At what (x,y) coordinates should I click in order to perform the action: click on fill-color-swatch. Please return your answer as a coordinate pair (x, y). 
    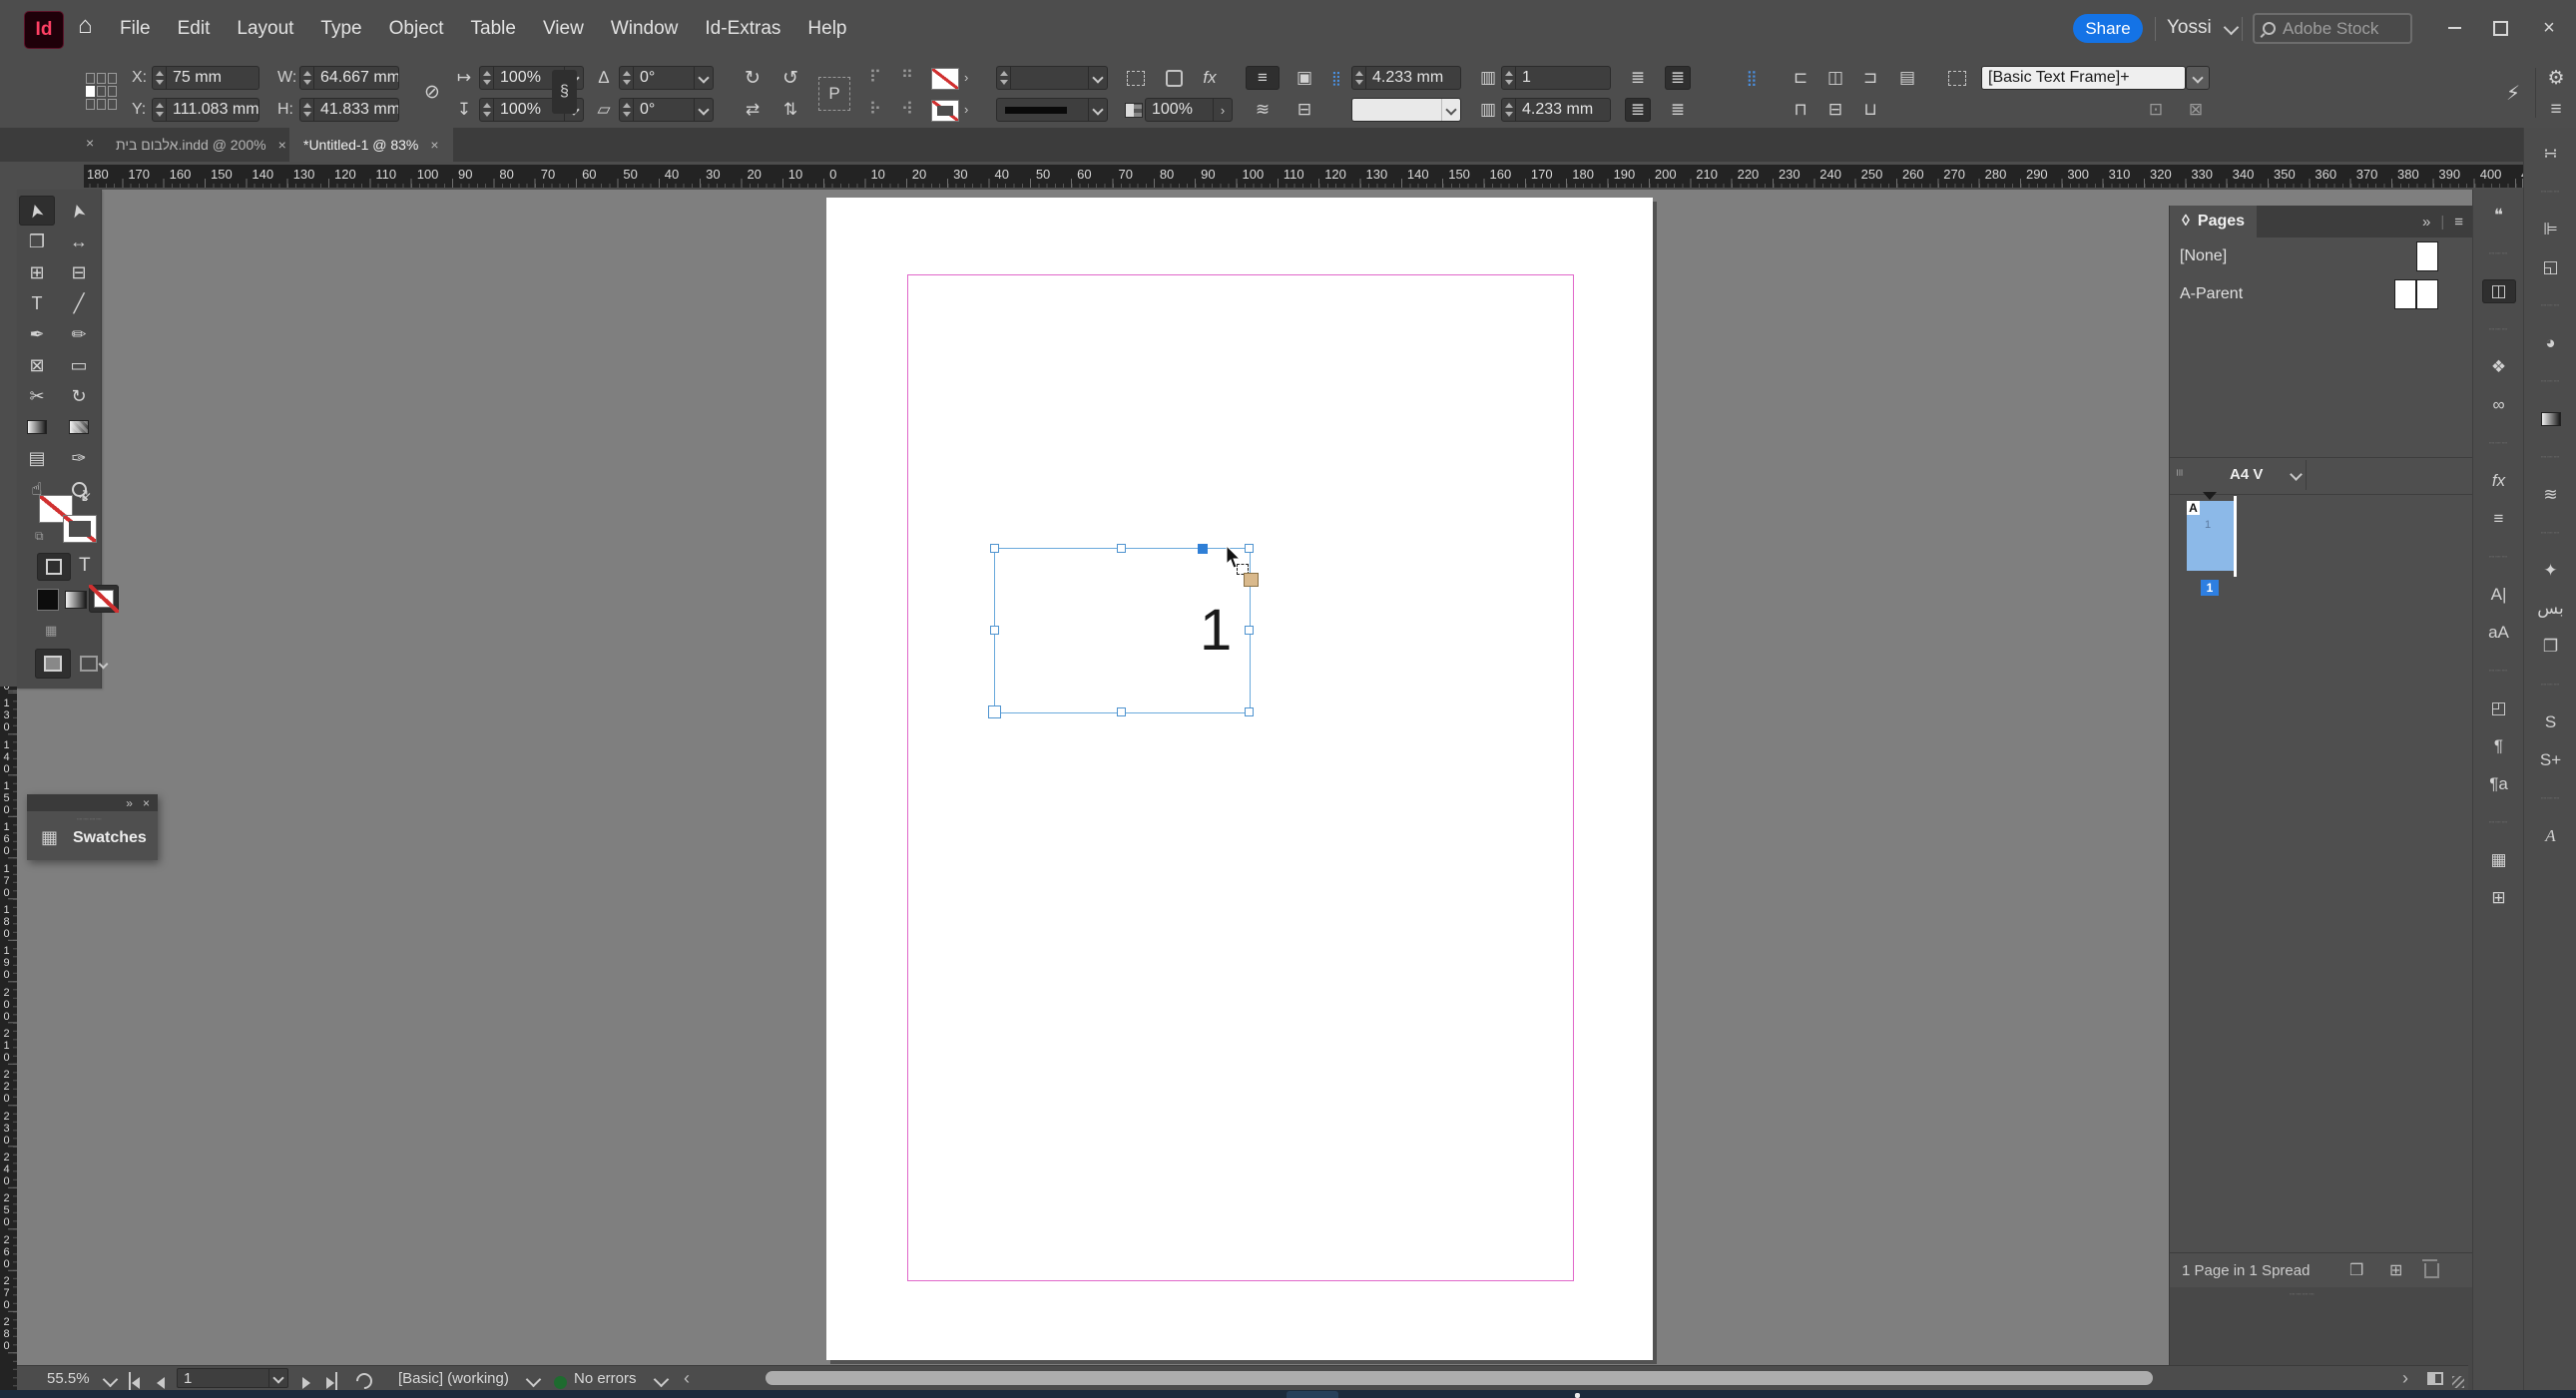
    Looking at the image, I should click on (945, 79).